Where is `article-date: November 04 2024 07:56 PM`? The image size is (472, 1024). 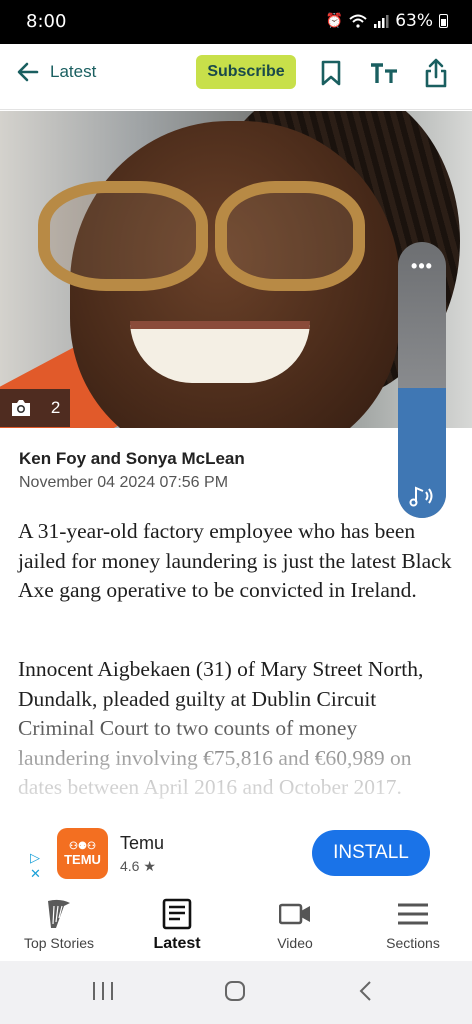 article-date: November 04 2024 07:56 PM is located at coordinates (124, 482).